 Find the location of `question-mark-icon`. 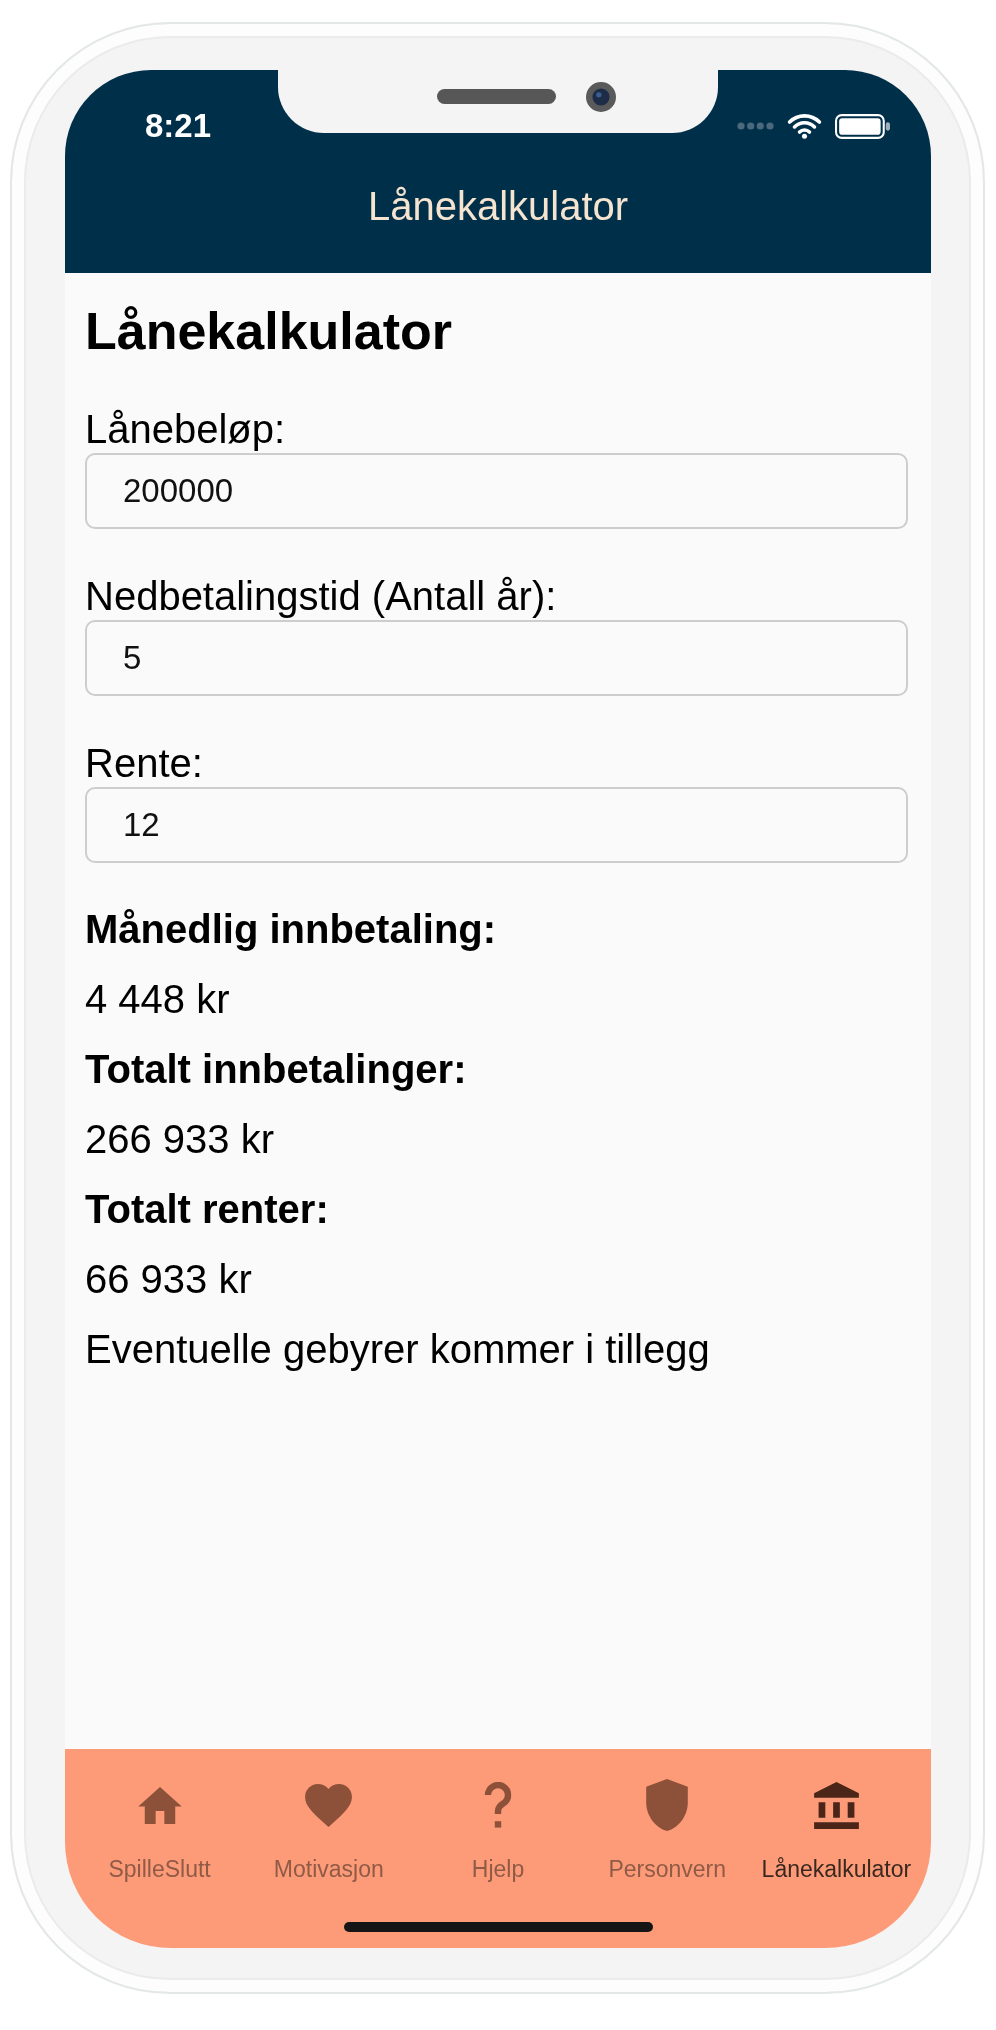

question-mark-icon is located at coordinates (498, 1805).